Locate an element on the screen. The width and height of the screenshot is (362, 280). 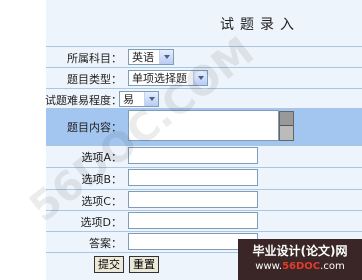
badge-title: 毕业设计(论文)网 is located at coordinates (300, 251).